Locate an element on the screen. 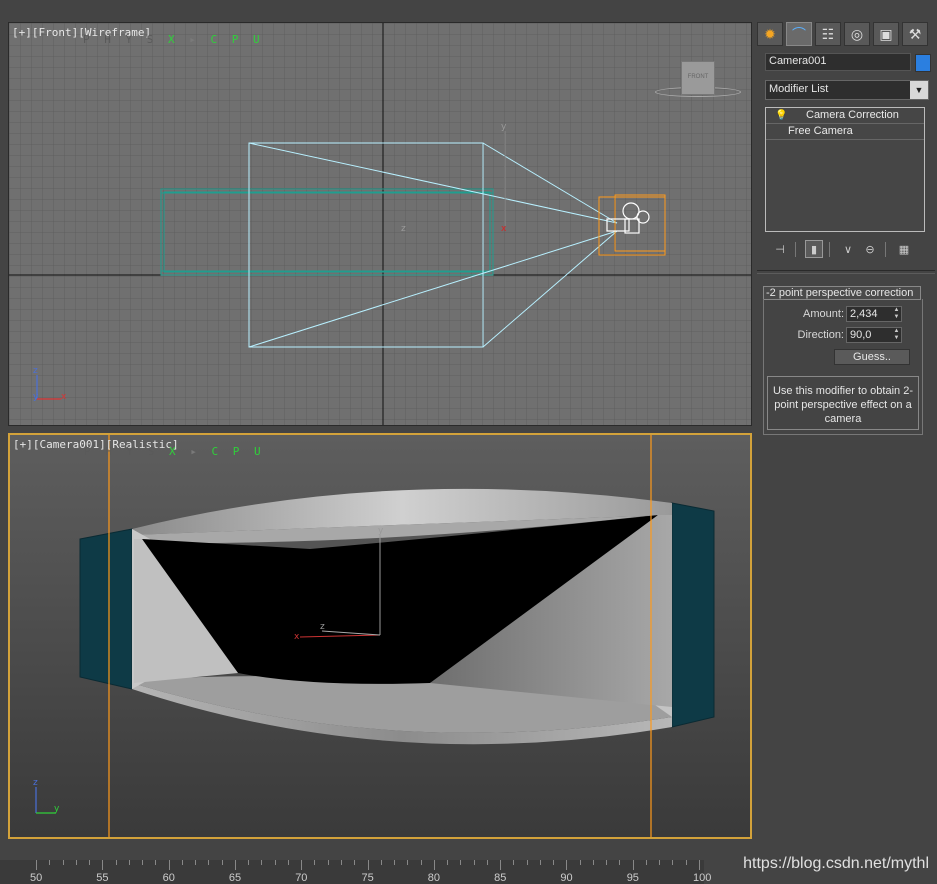  stack-item-label: Free Camera is located at coordinates (820, 131).